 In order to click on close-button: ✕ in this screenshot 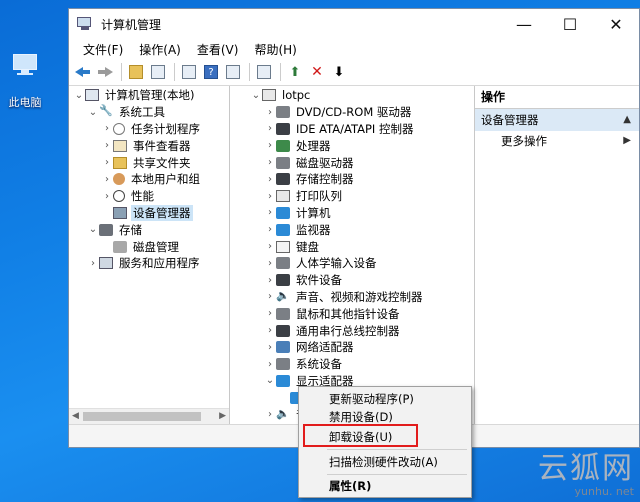, I will do `click(616, 24)`.